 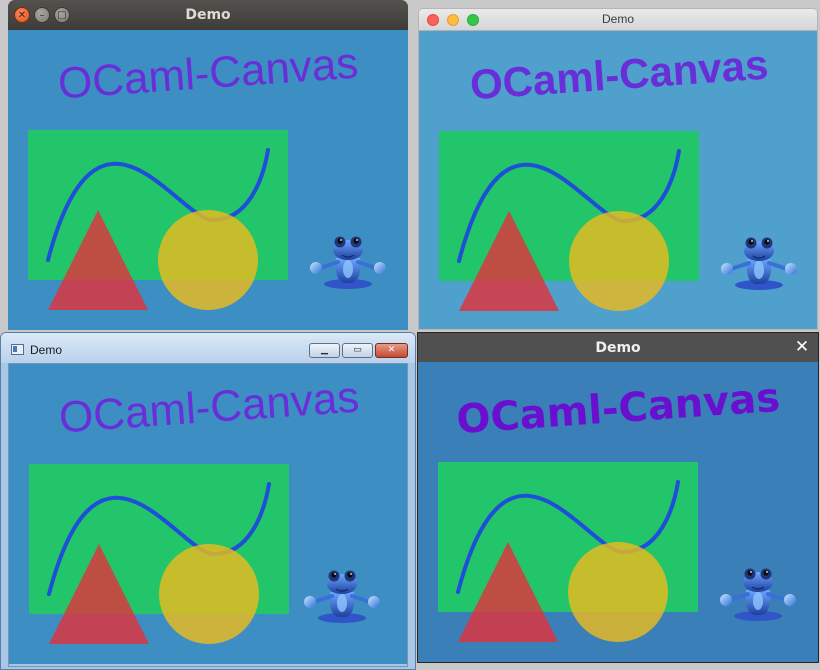 I want to click on title-bar: Demo ✕, so click(x=618, y=347).